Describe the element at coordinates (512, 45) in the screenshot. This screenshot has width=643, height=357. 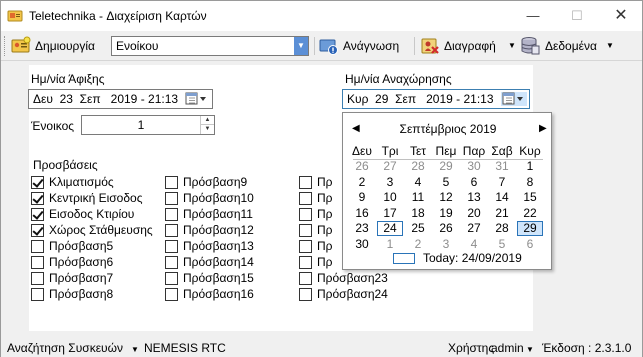
I see `delete-dropdown-arrow: ▼` at that location.